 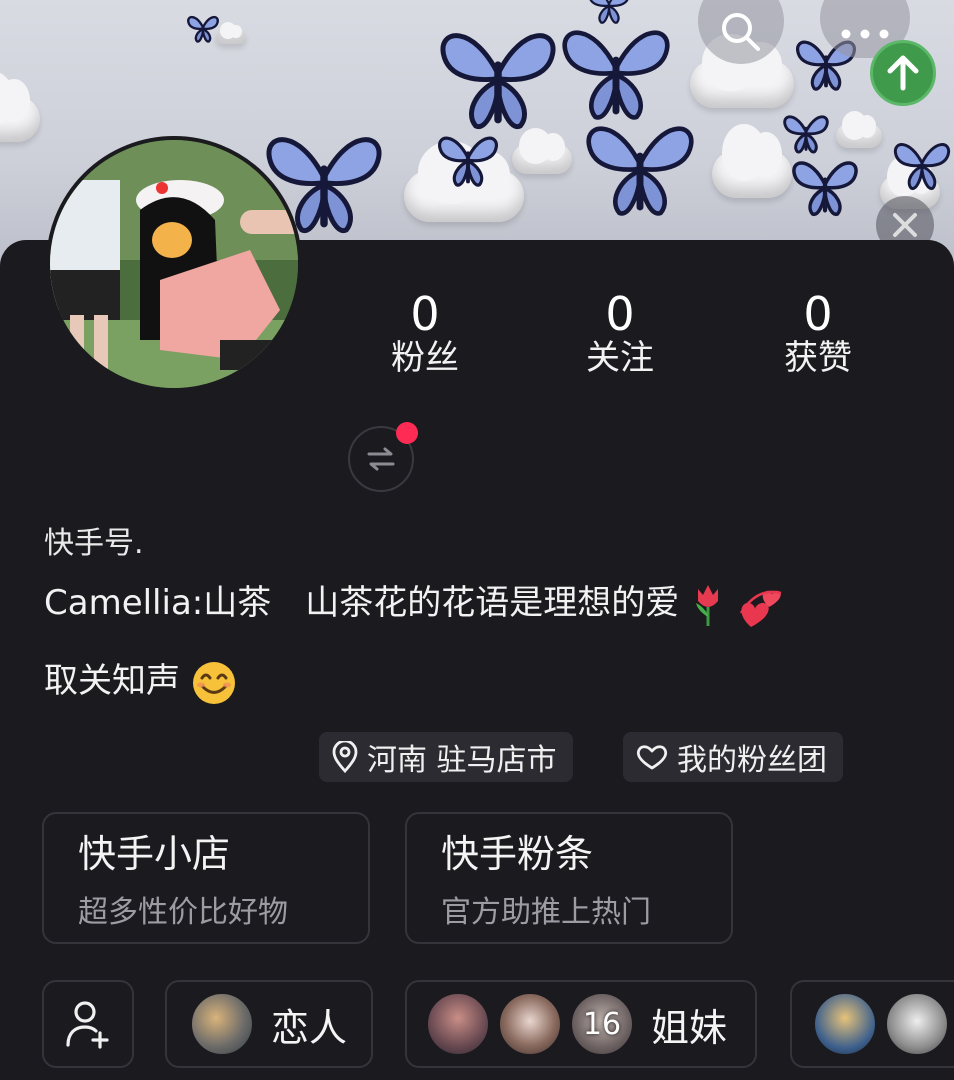 I want to click on stat-following: 0 关注, so click(x=620, y=334).